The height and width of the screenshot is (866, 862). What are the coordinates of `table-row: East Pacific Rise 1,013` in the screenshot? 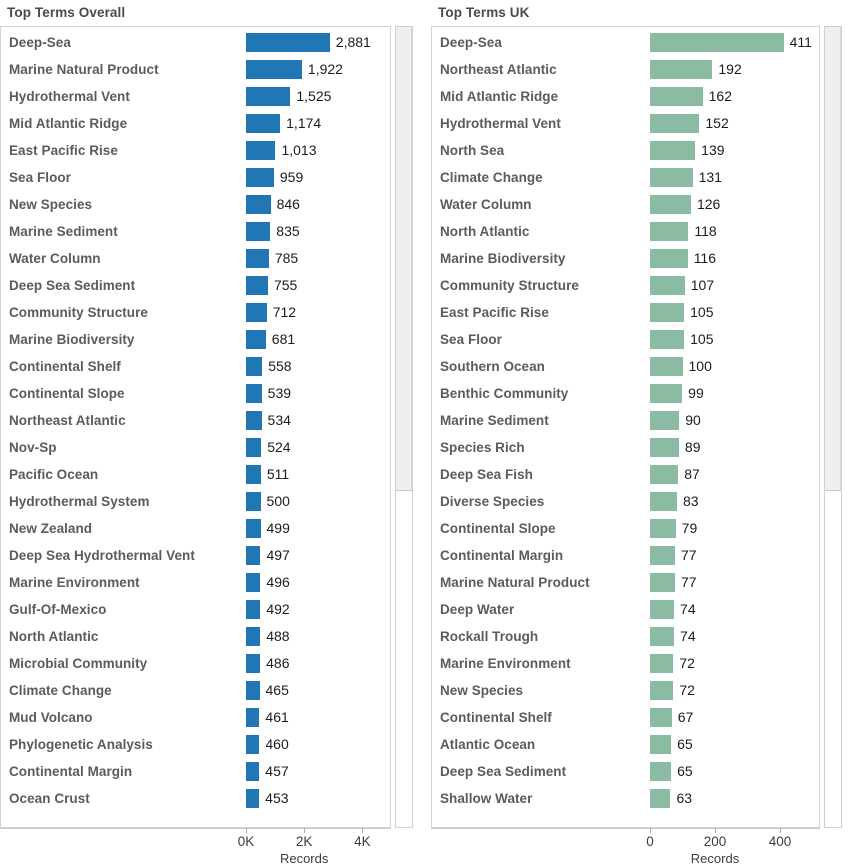 It's located at (195, 150).